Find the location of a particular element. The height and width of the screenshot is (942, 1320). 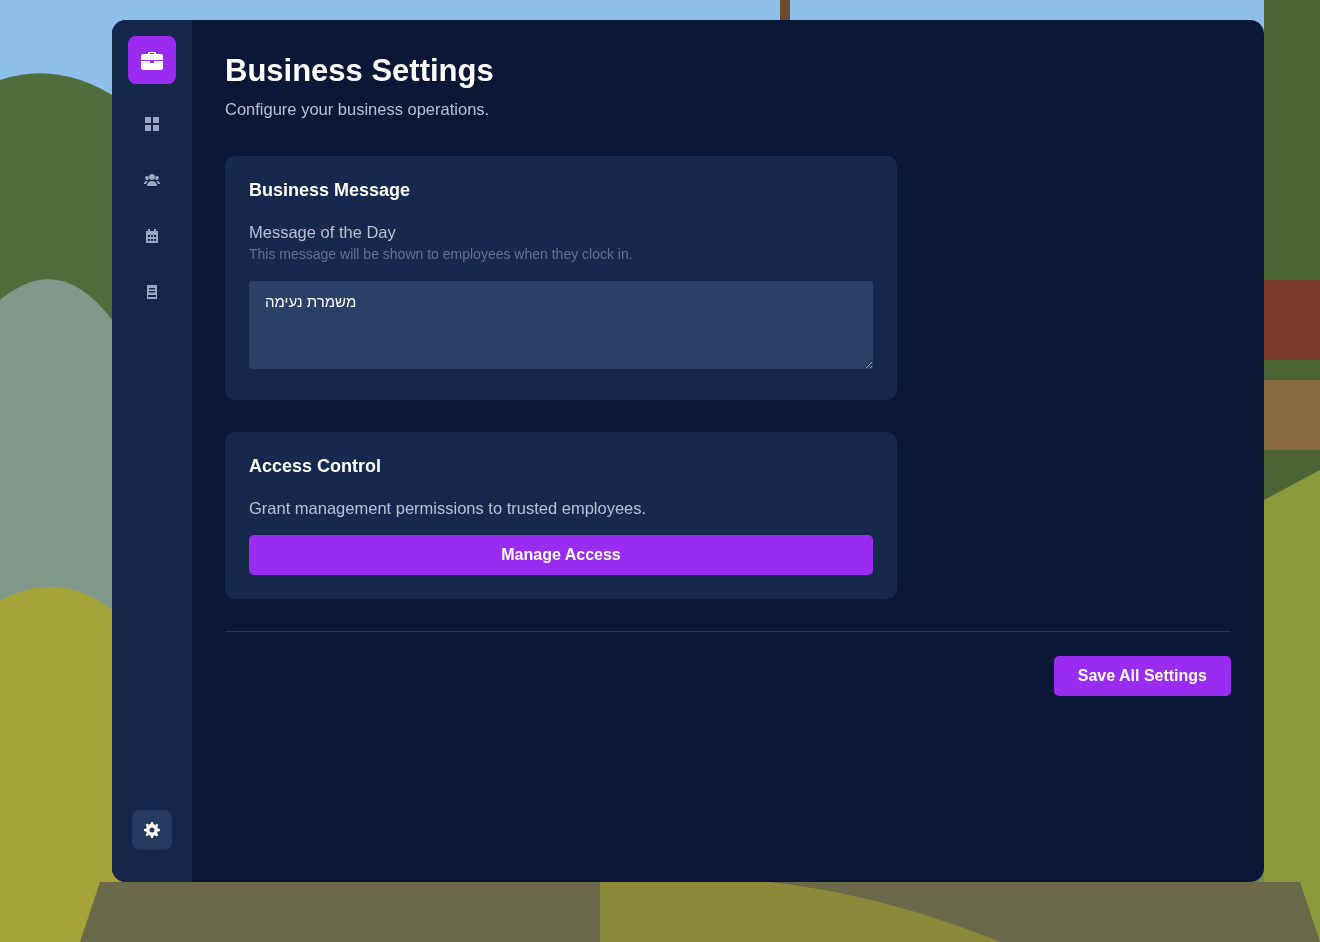

grid-icon is located at coordinates (152, 124).